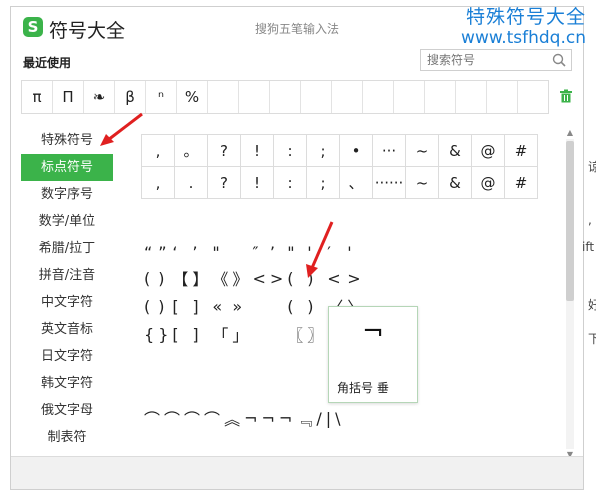 The image size is (596, 498). What do you see at coordinates (304, 418) in the screenshot?
I see `symbol-cell: ﹃` at bounding box center [304, 418].